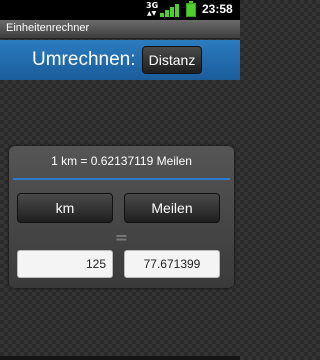  What do you see at coordinates (121, 237) in the screenshot?
I see `equals-sign: =` at bounding box center [121, 237].